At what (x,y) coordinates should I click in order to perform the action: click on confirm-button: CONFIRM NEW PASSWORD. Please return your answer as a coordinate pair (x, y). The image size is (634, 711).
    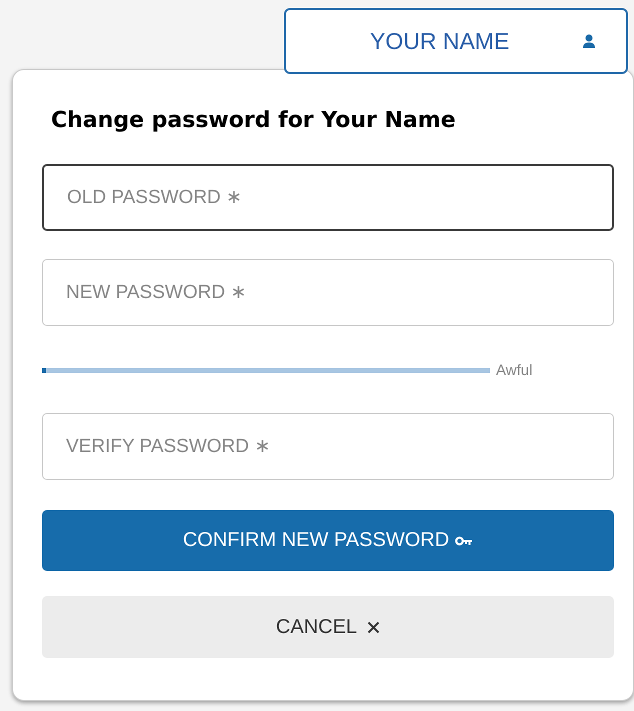
    Looking at the image, I should click on (328, 540).